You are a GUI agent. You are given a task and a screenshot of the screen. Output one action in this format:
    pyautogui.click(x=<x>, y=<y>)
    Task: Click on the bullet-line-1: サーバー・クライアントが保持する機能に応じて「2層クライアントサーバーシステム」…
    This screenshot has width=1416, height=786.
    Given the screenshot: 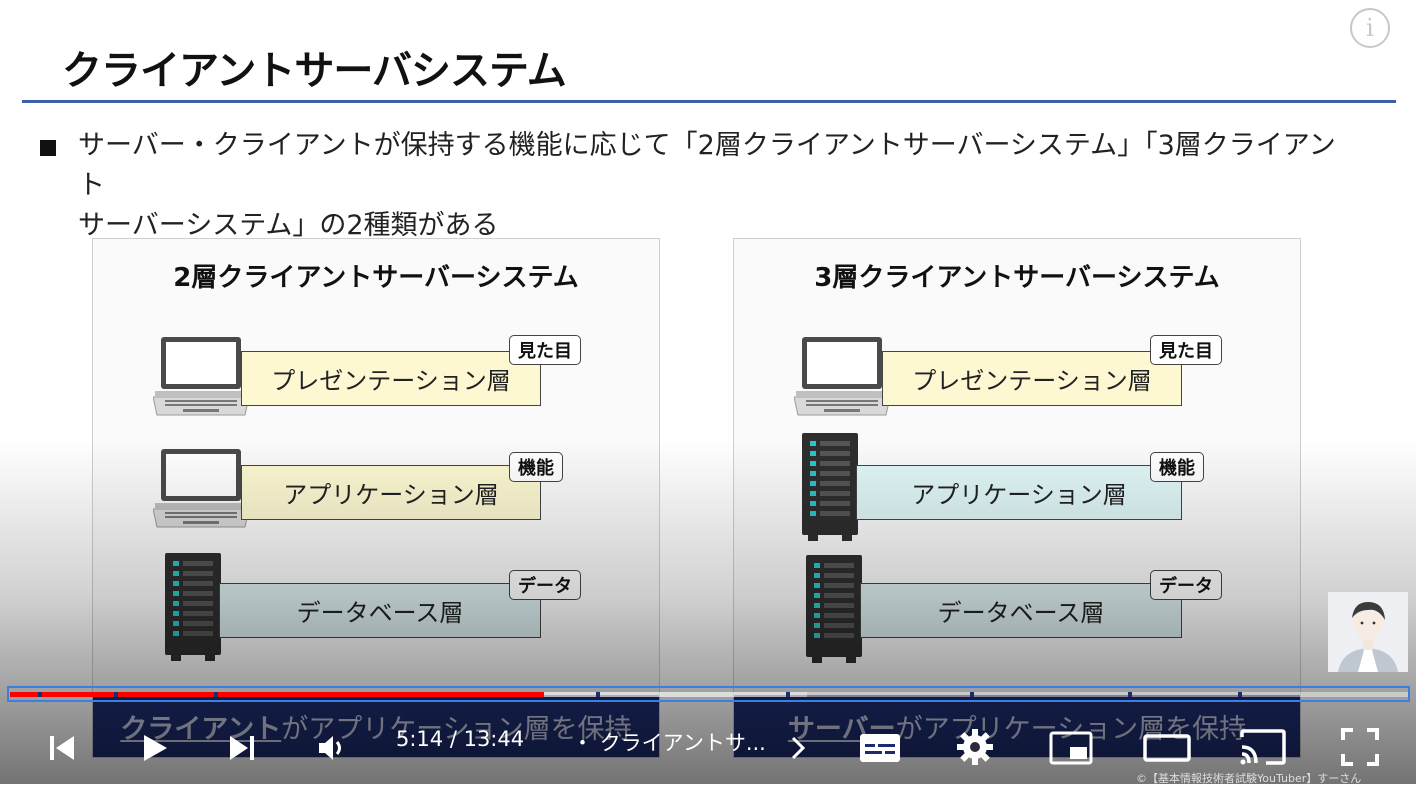 What is the action you would take?
    pyautogui.click(x=707, y=165)
    